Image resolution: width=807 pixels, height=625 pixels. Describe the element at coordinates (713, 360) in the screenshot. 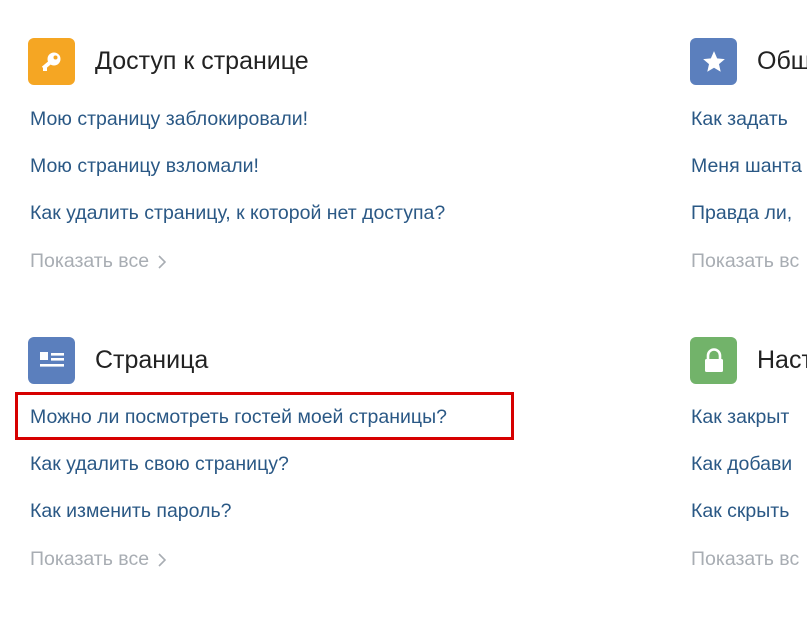

I see `lock-icon` at that location.